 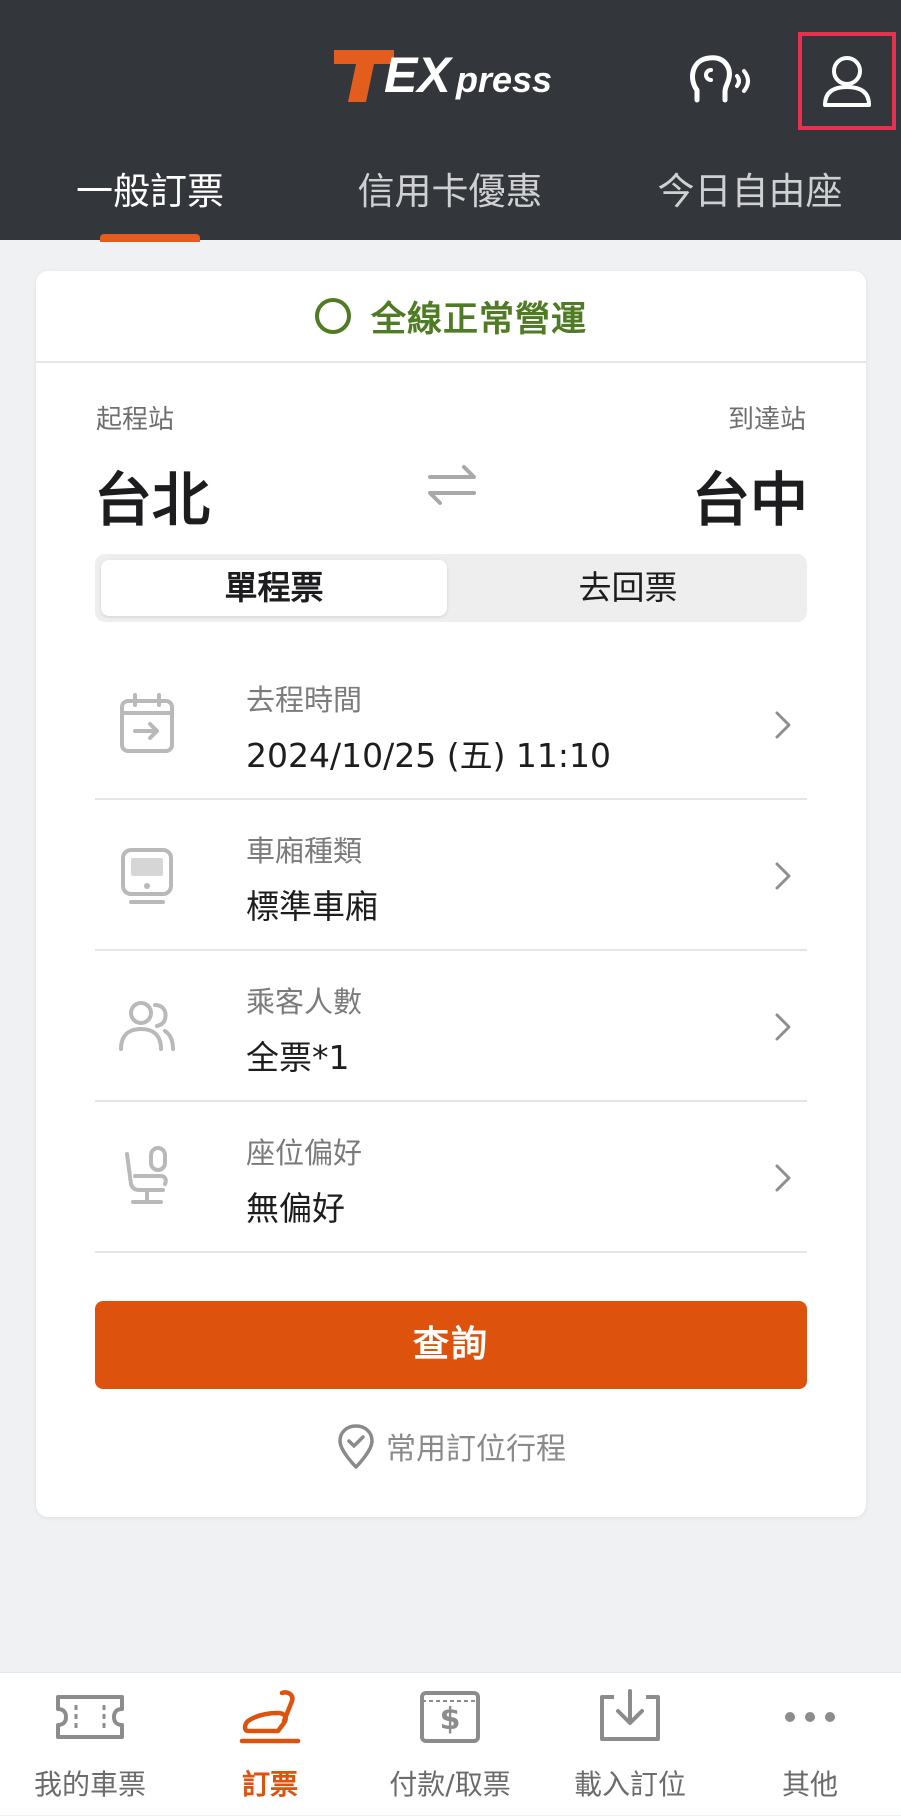 I want to click on passengers-row: 乘客人數 全票*1, so click(x=451, y=1026).